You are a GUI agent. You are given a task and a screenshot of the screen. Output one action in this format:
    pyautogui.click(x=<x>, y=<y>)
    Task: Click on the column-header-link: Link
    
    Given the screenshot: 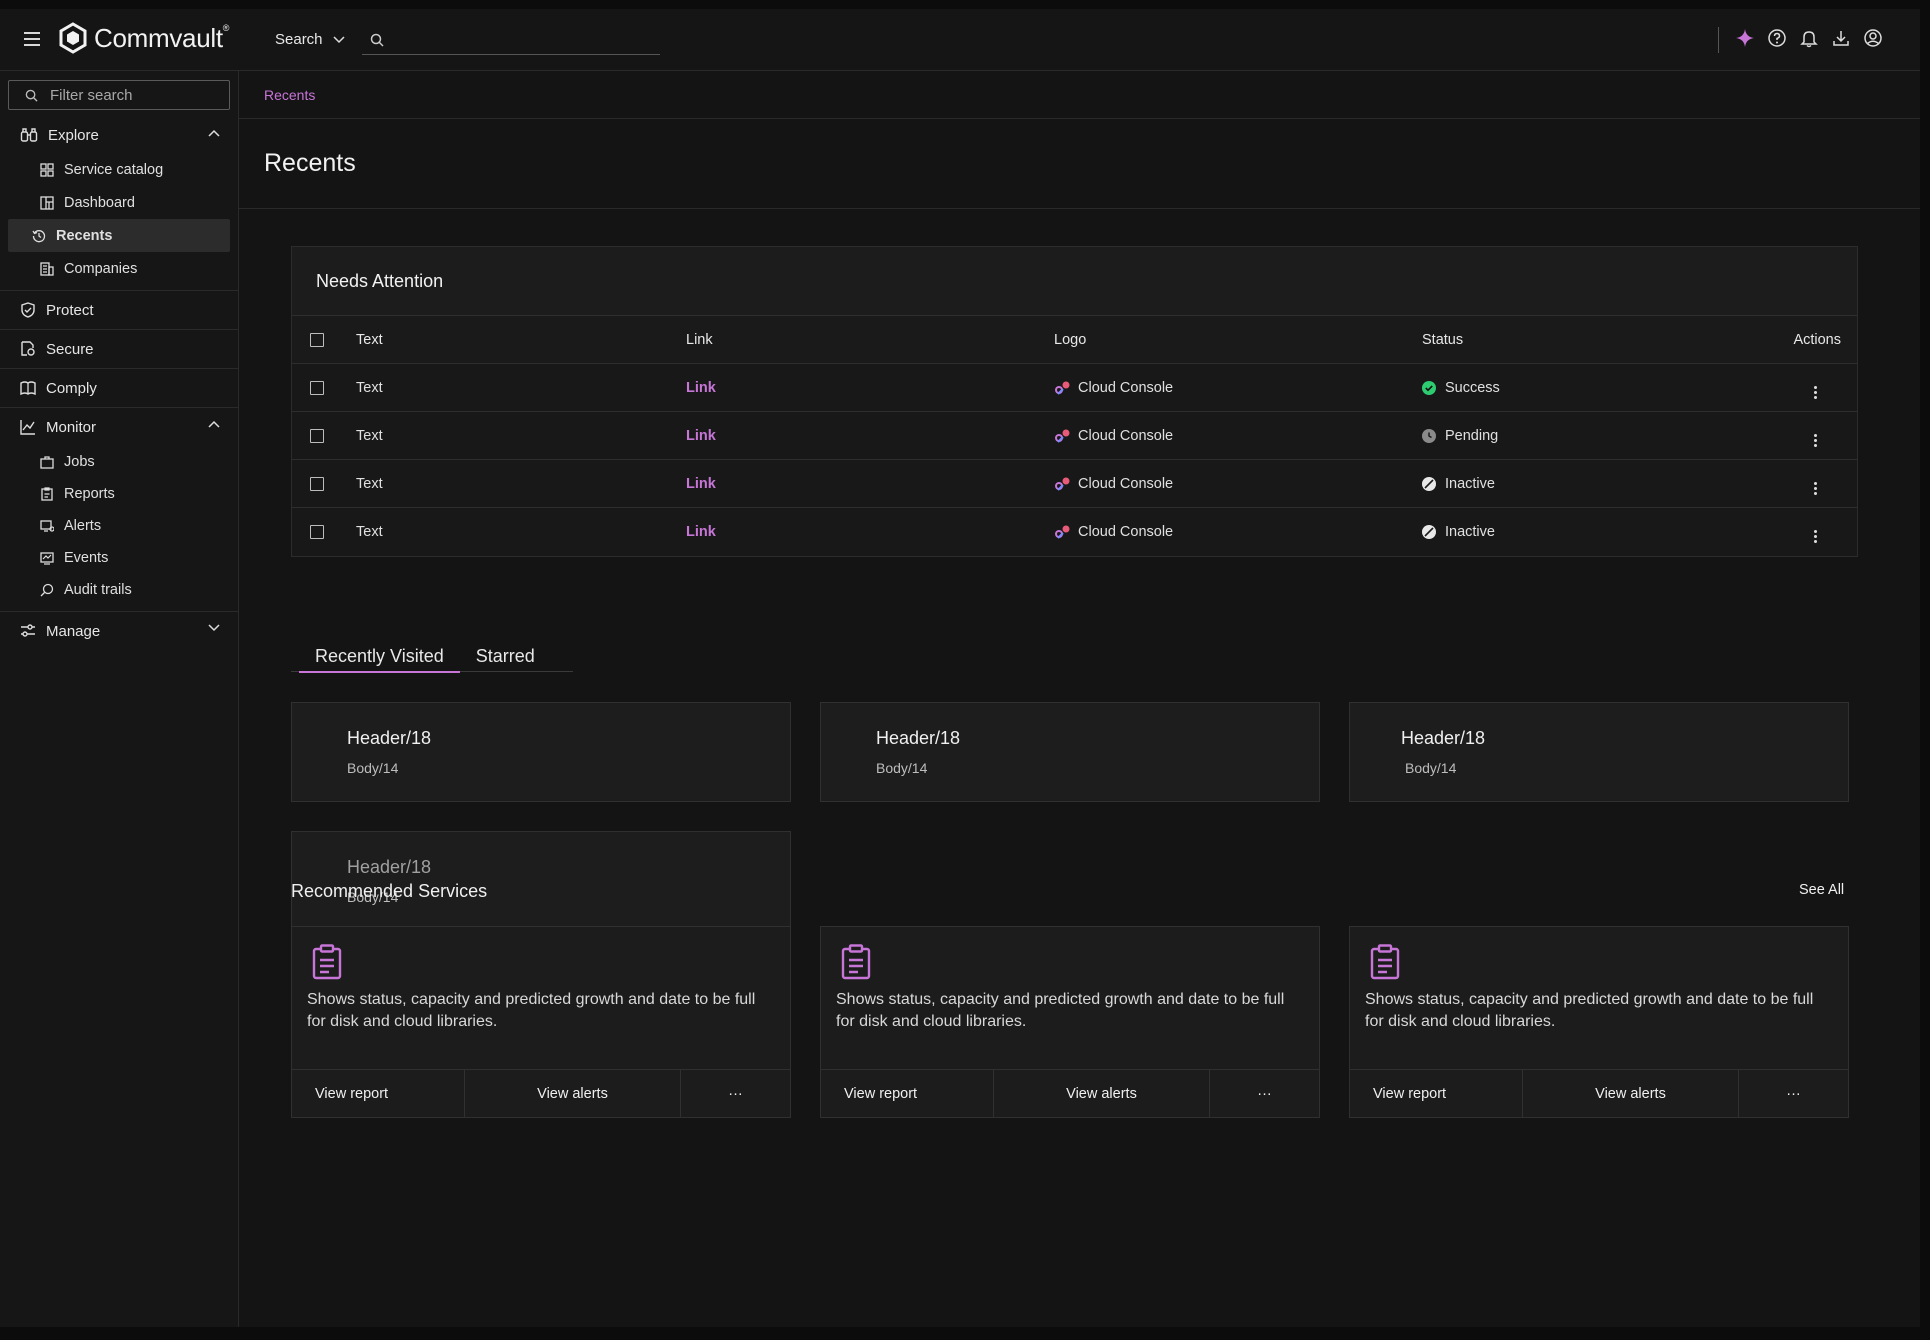 What is the action you would take?
    pyautogui.click(x=870, y=340)
    